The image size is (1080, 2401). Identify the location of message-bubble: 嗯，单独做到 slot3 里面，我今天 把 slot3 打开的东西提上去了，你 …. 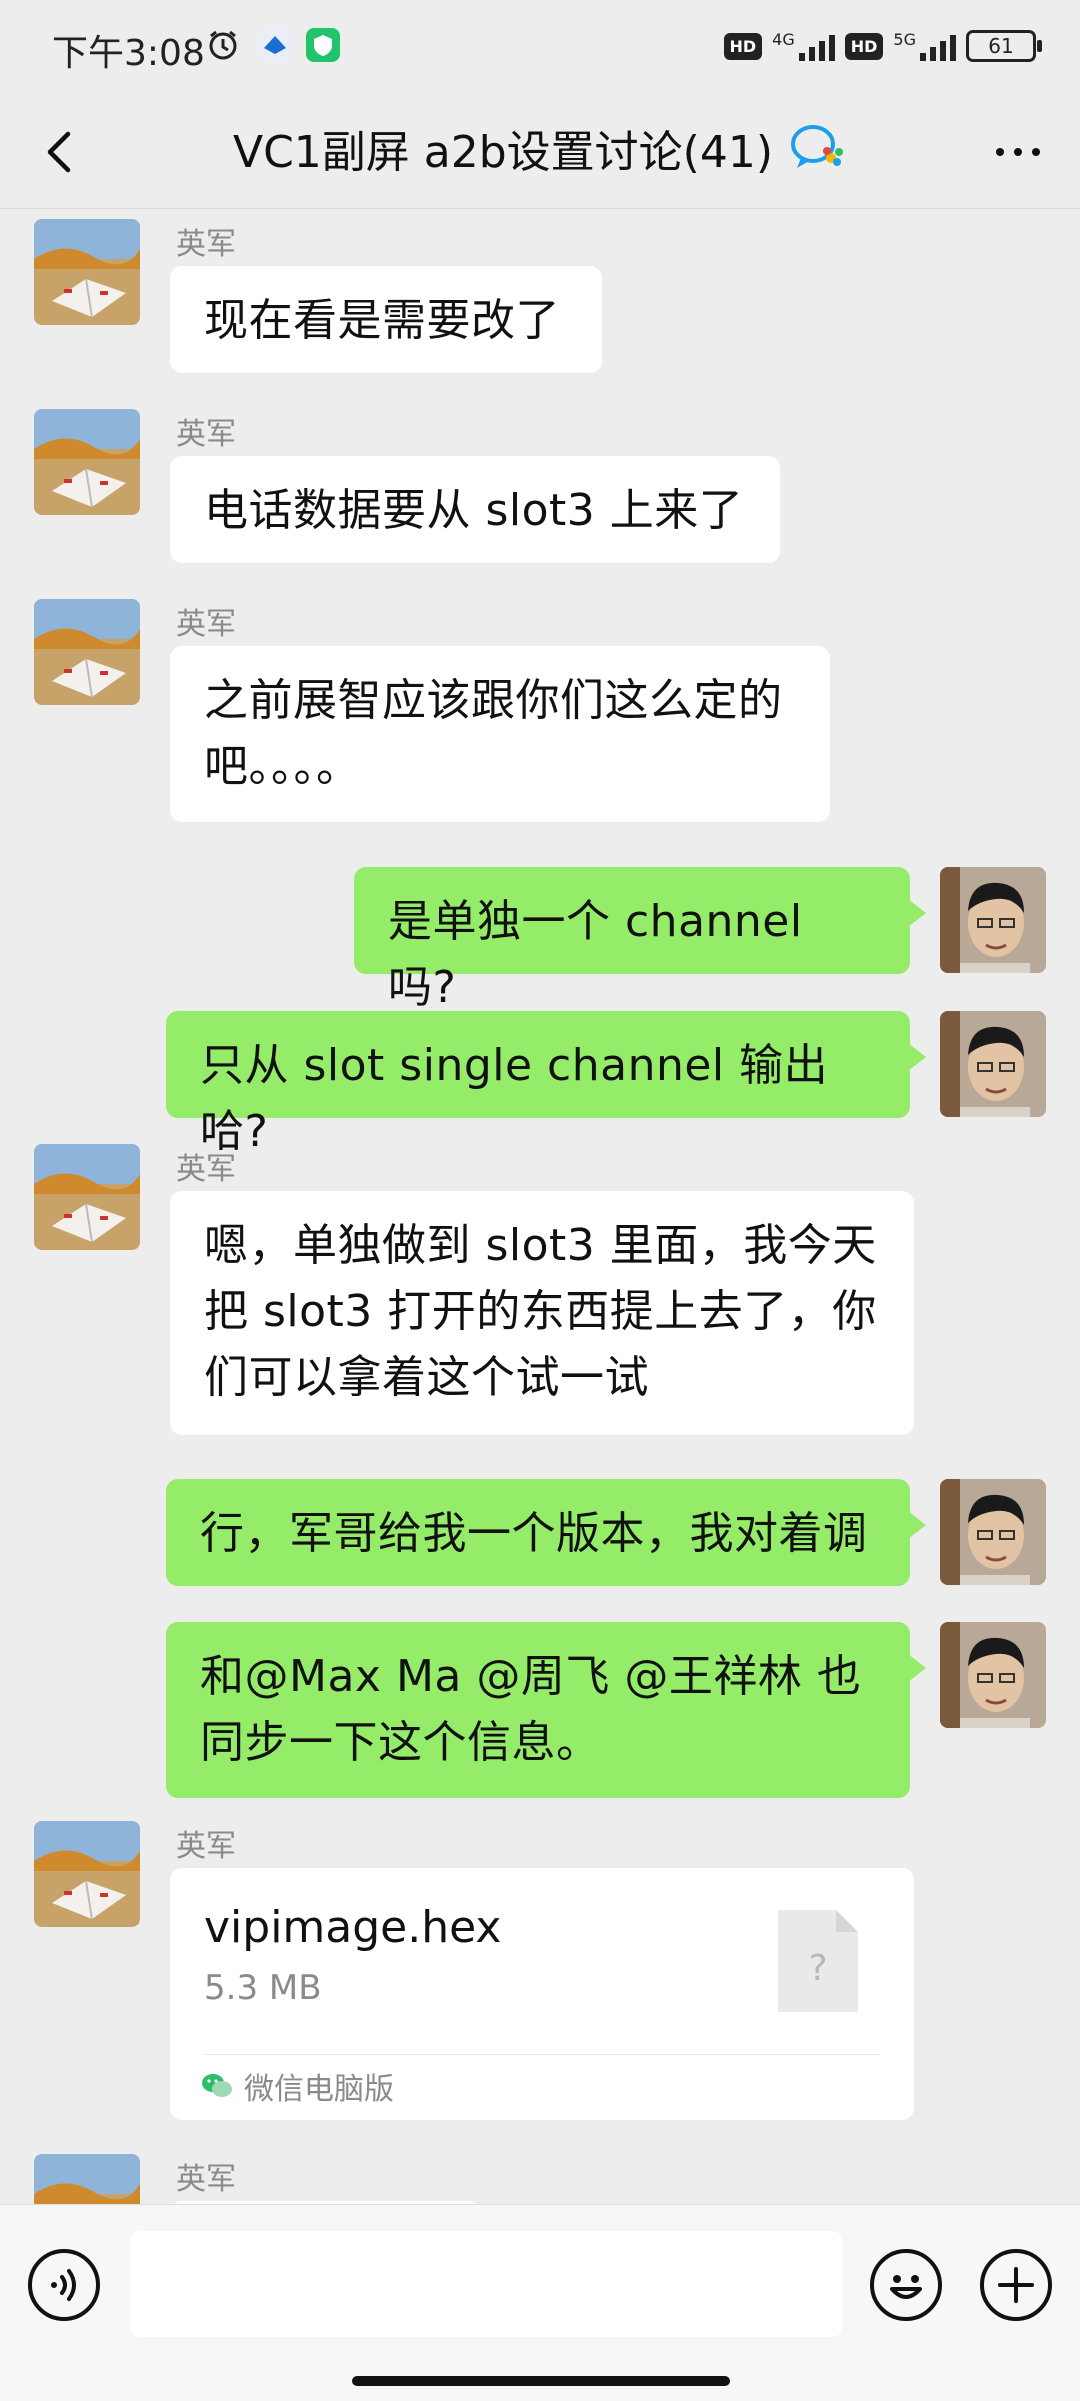
(542, 1313).